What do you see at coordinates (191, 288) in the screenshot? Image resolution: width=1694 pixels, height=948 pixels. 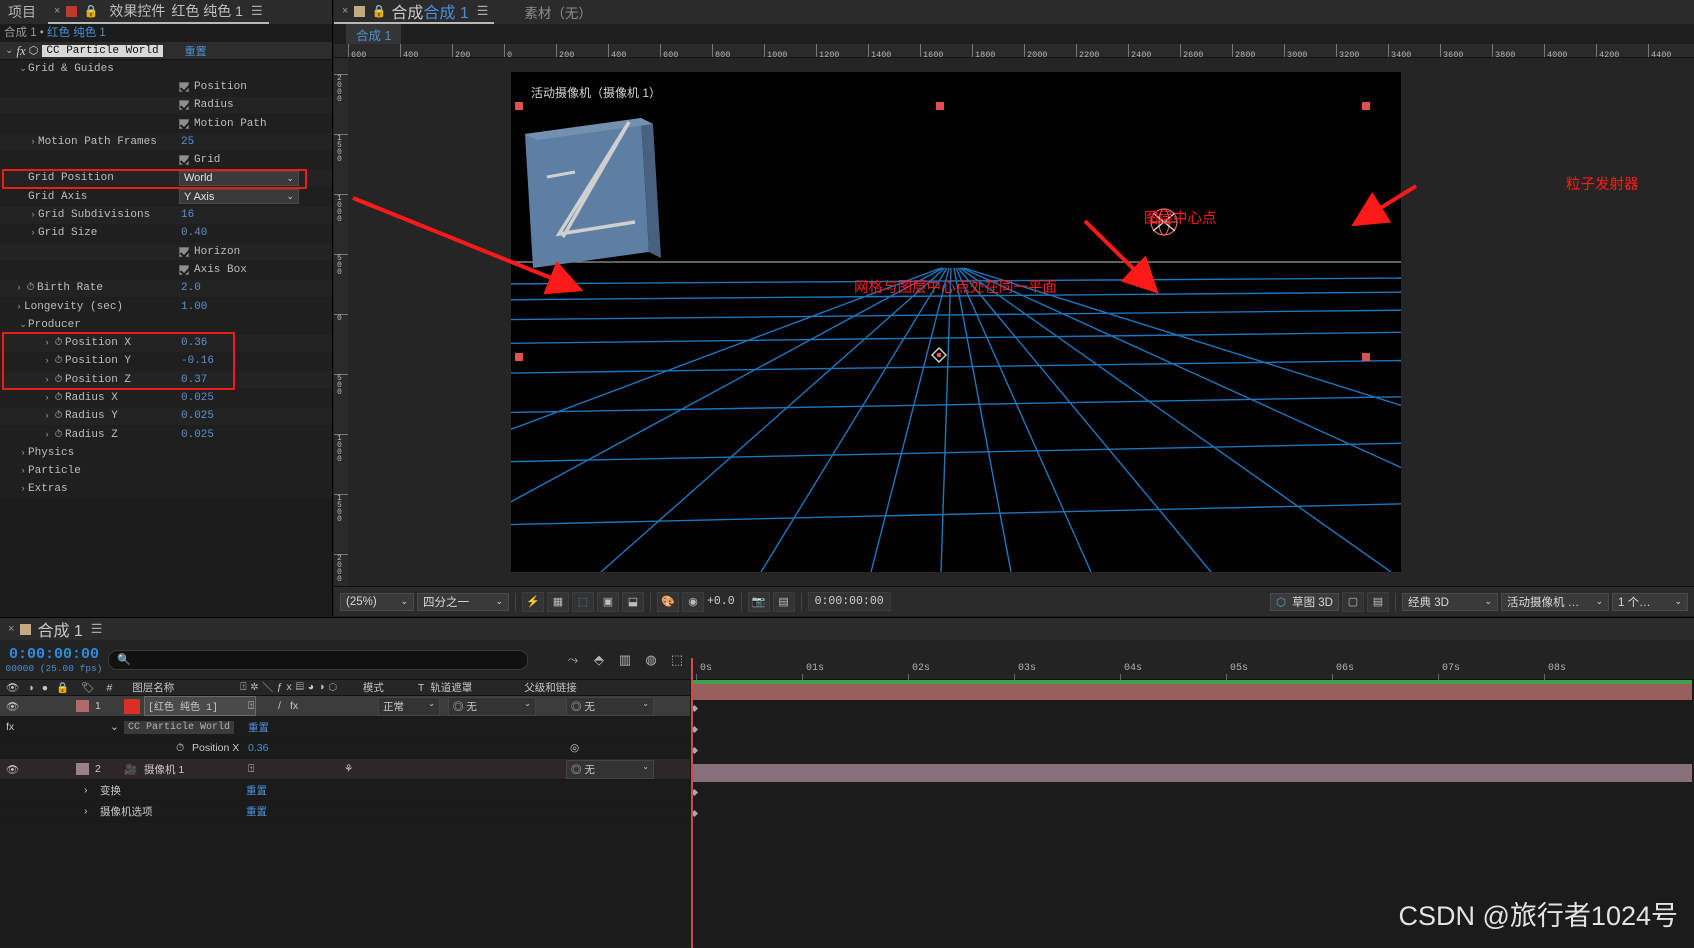 I see `property-value: 2.0` at bounding box center [191, 288].